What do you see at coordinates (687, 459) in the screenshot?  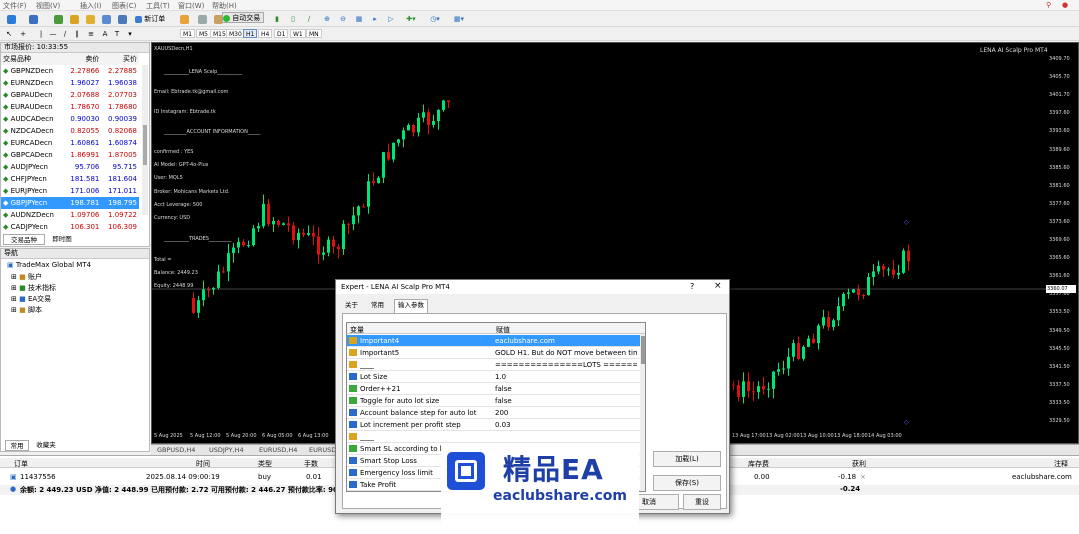 I see `load-button: 加载(L)` at bounding box center [687, 459].